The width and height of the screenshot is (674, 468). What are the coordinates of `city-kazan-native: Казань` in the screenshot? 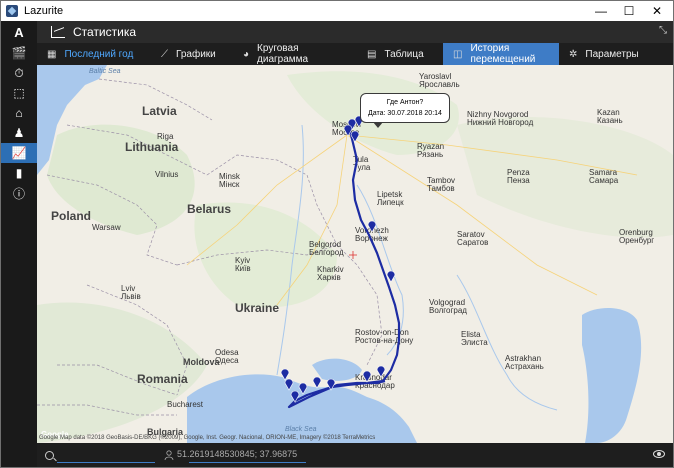 It's located at (610, 120).